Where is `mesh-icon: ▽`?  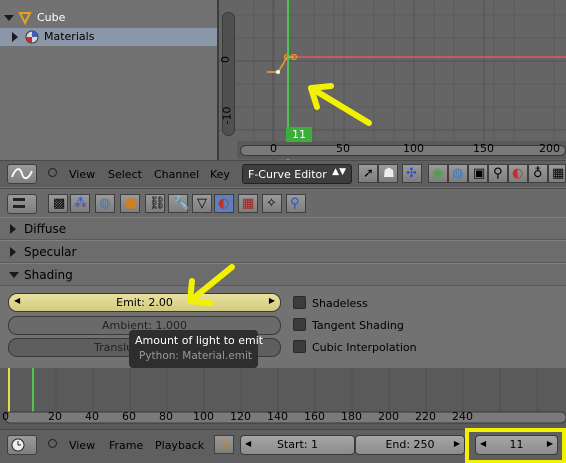 mesh-icon: ▽ is located at coordinates (202, 203).